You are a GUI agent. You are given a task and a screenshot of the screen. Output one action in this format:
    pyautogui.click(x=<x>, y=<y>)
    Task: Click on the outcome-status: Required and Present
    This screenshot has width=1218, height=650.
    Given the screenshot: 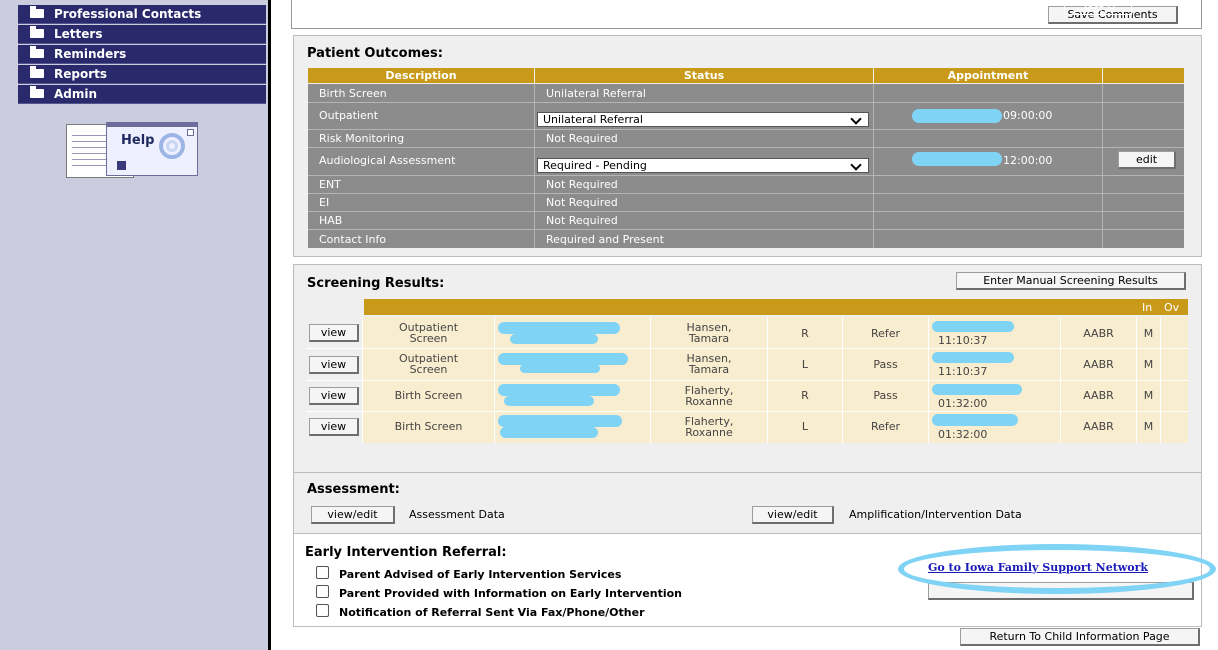 What is the action you would take?
    pyautogui.click(x=605, y=239)
    